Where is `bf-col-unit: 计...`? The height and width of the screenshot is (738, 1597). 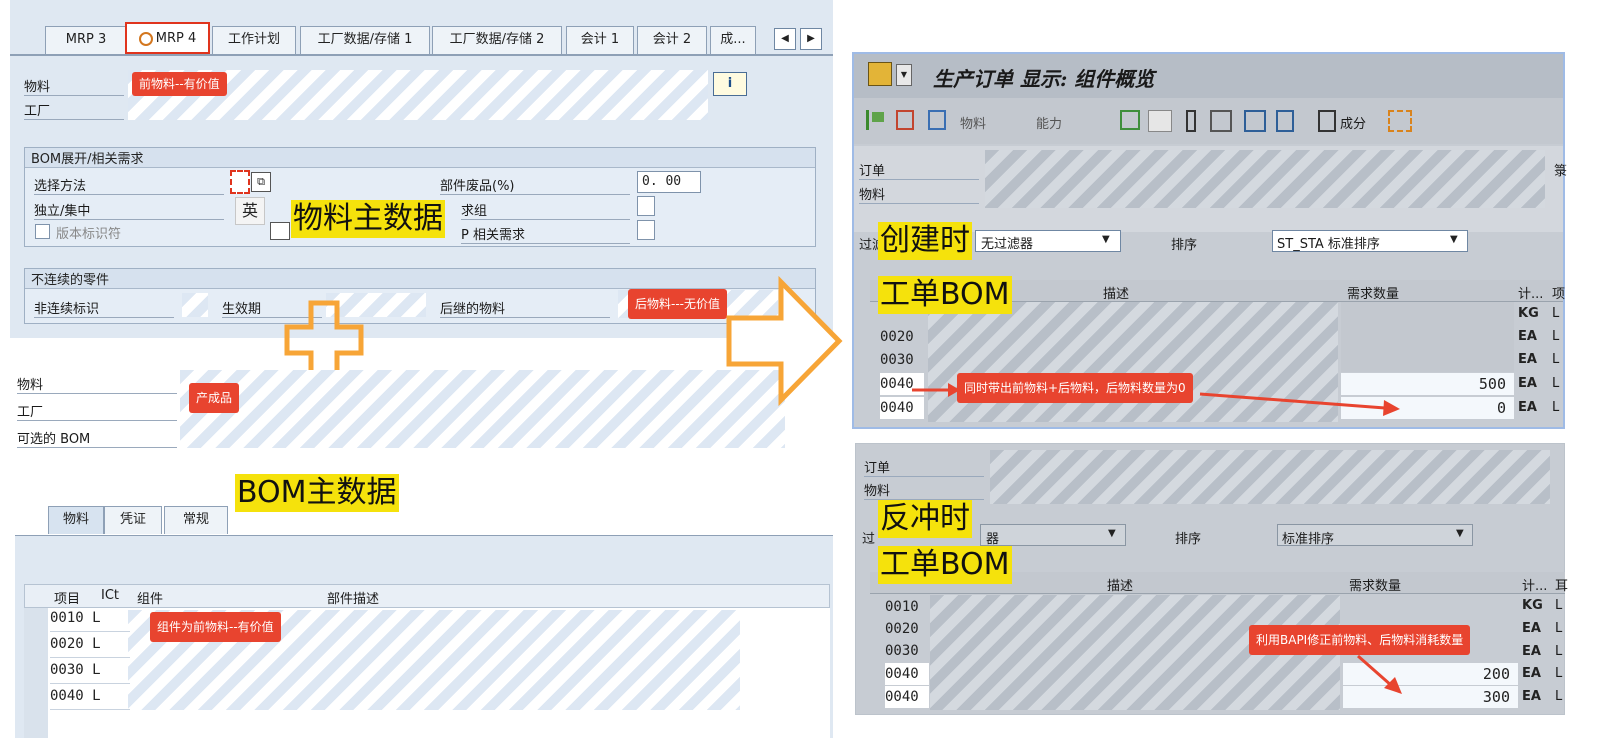
bf-col-unit: 计... is located at coordinates (1535, 586).